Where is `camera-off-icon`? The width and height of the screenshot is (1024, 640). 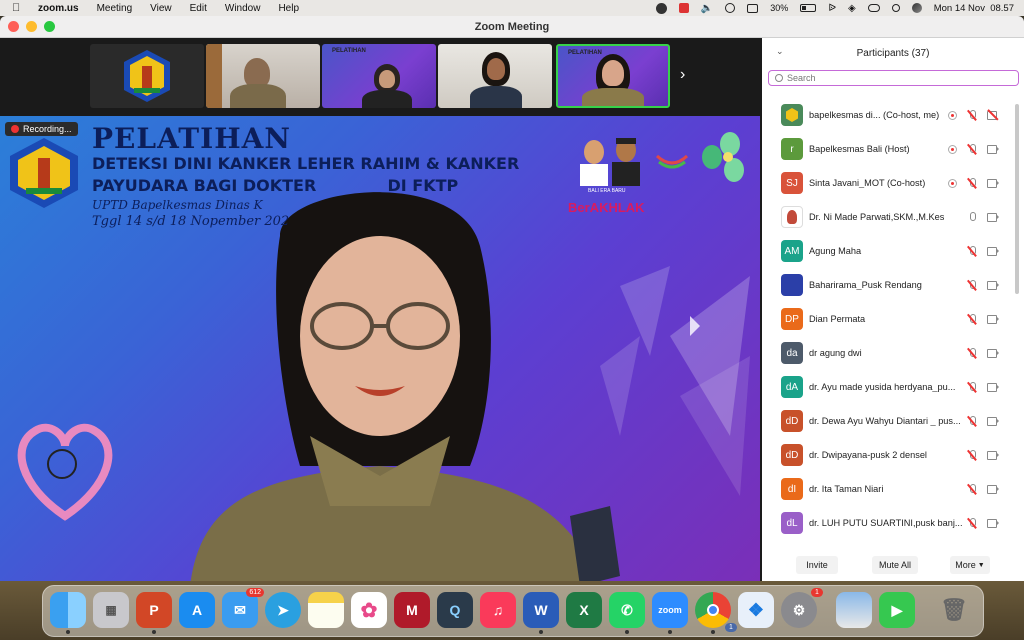
camera-off-icon is located at coordinates (993, 115).